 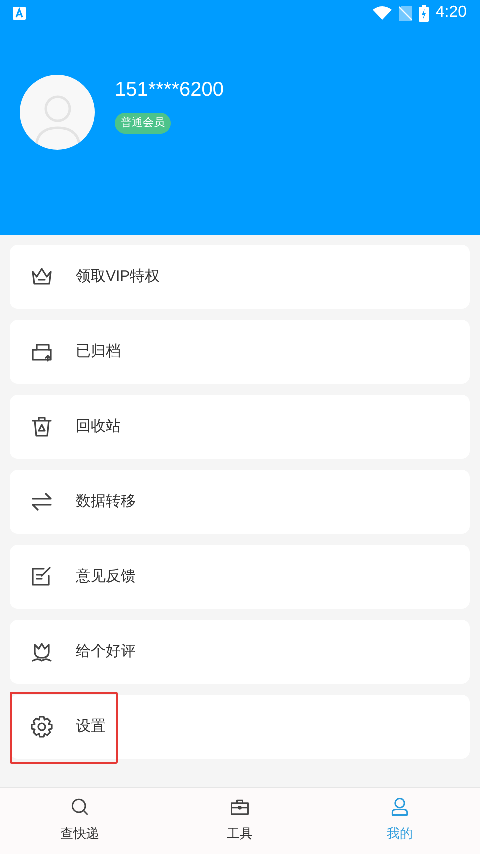 I want to click on nav-tab: 查快递, so click(x=80, y=821).